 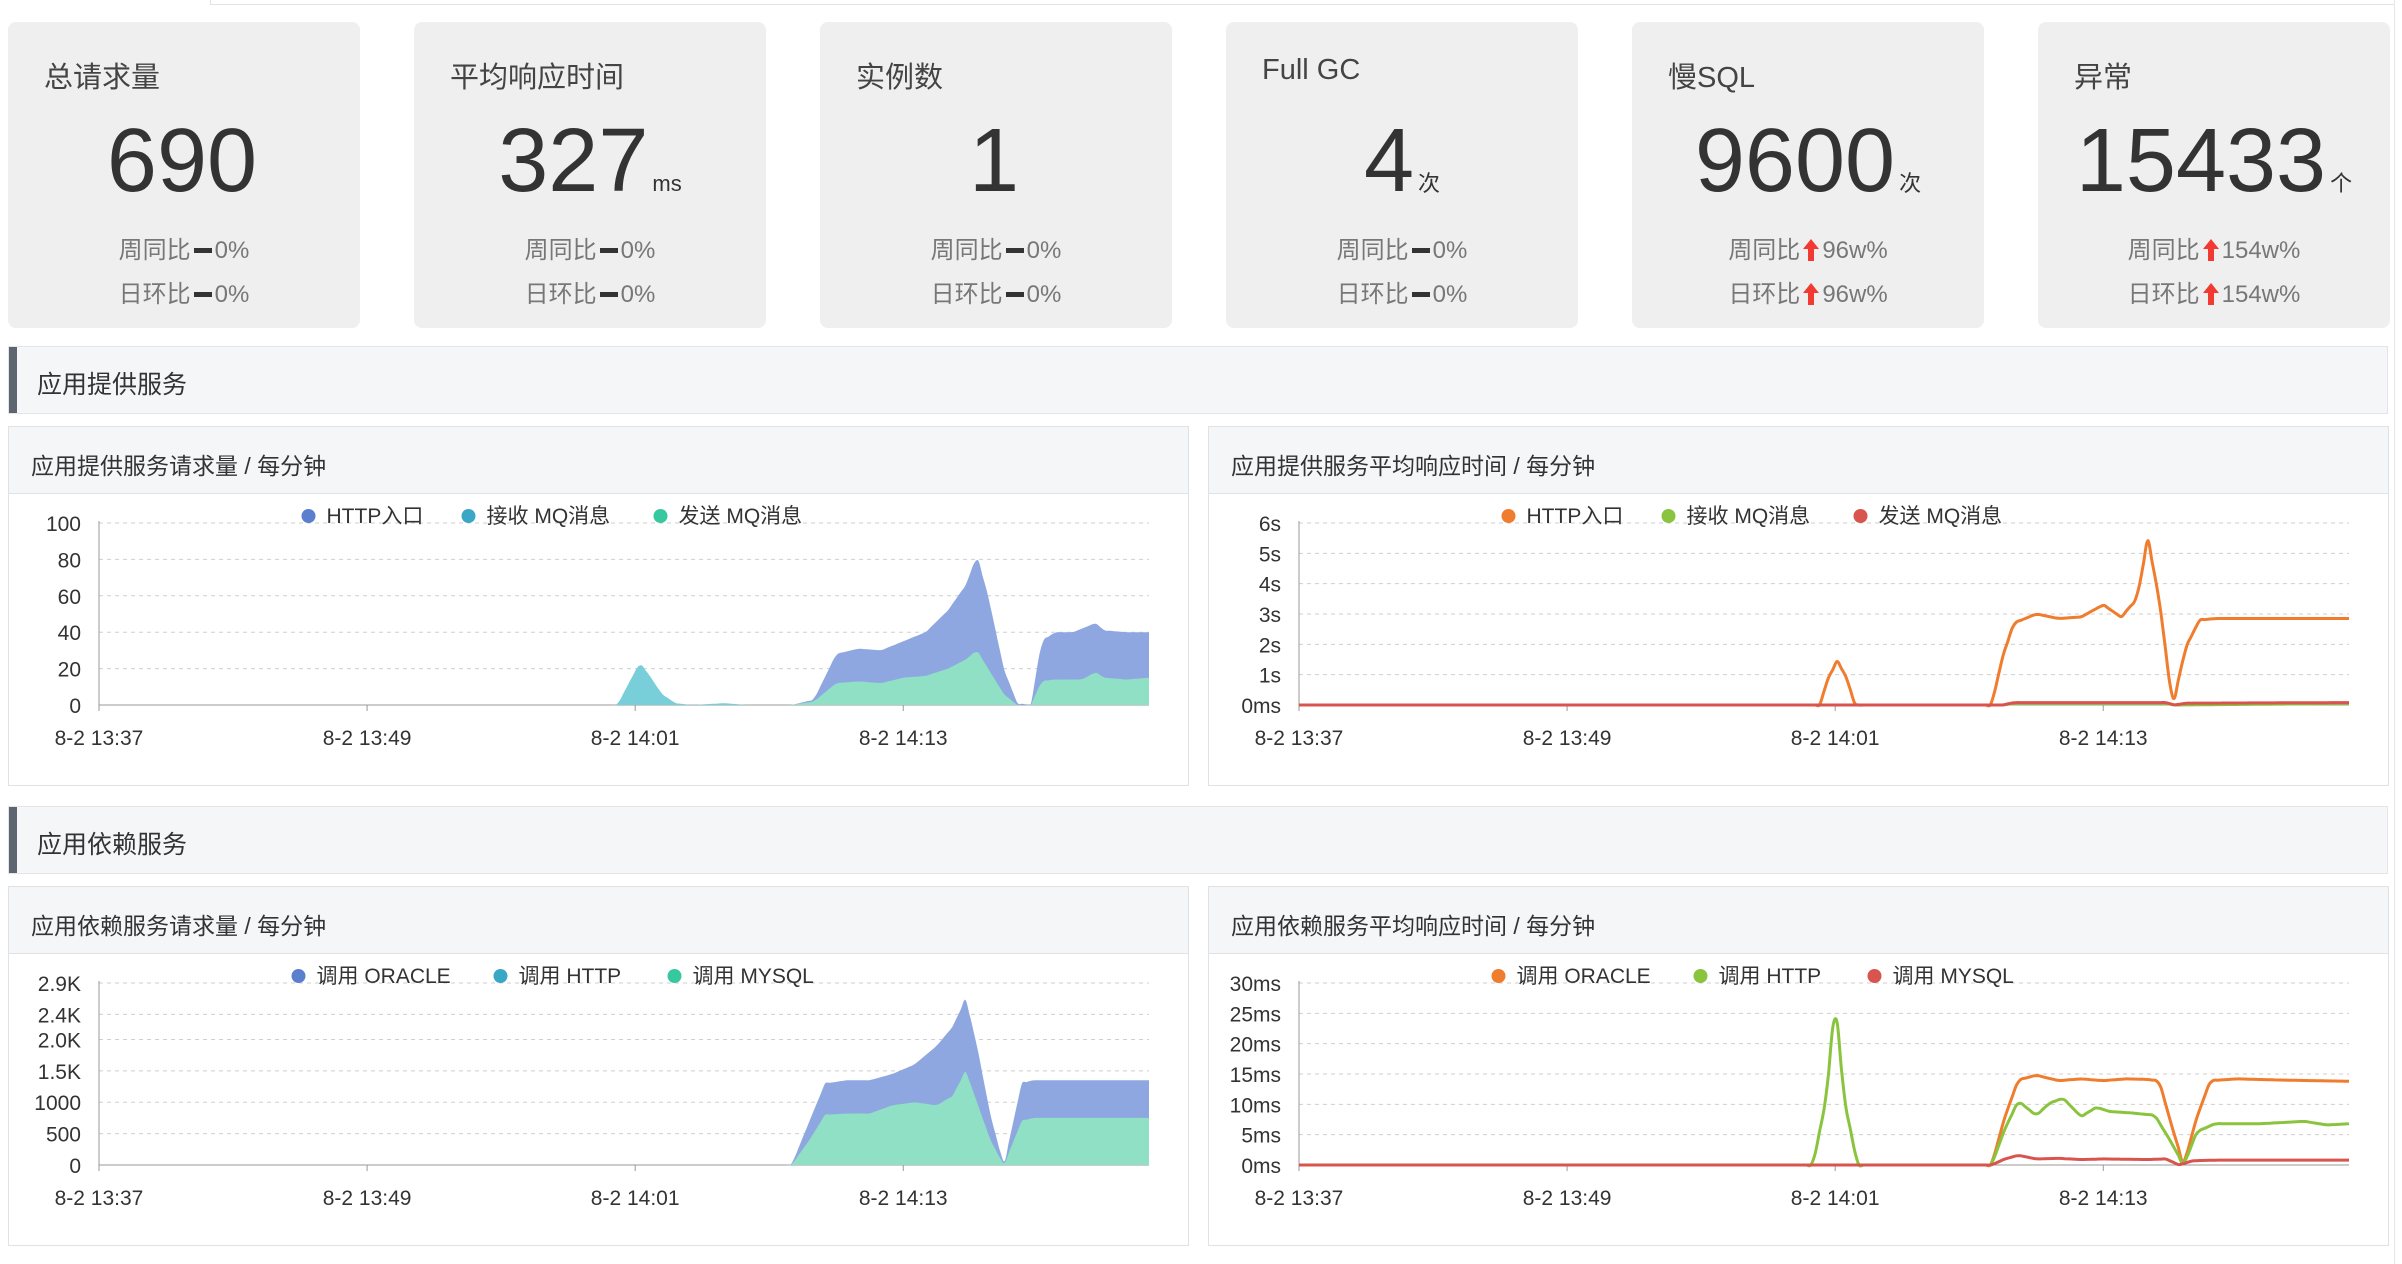 What do you see at coordinates (1198, 840) in the screenshot?
I see `section-dependent-services: 应用依赖服务` at bounding box center [1198, 840].